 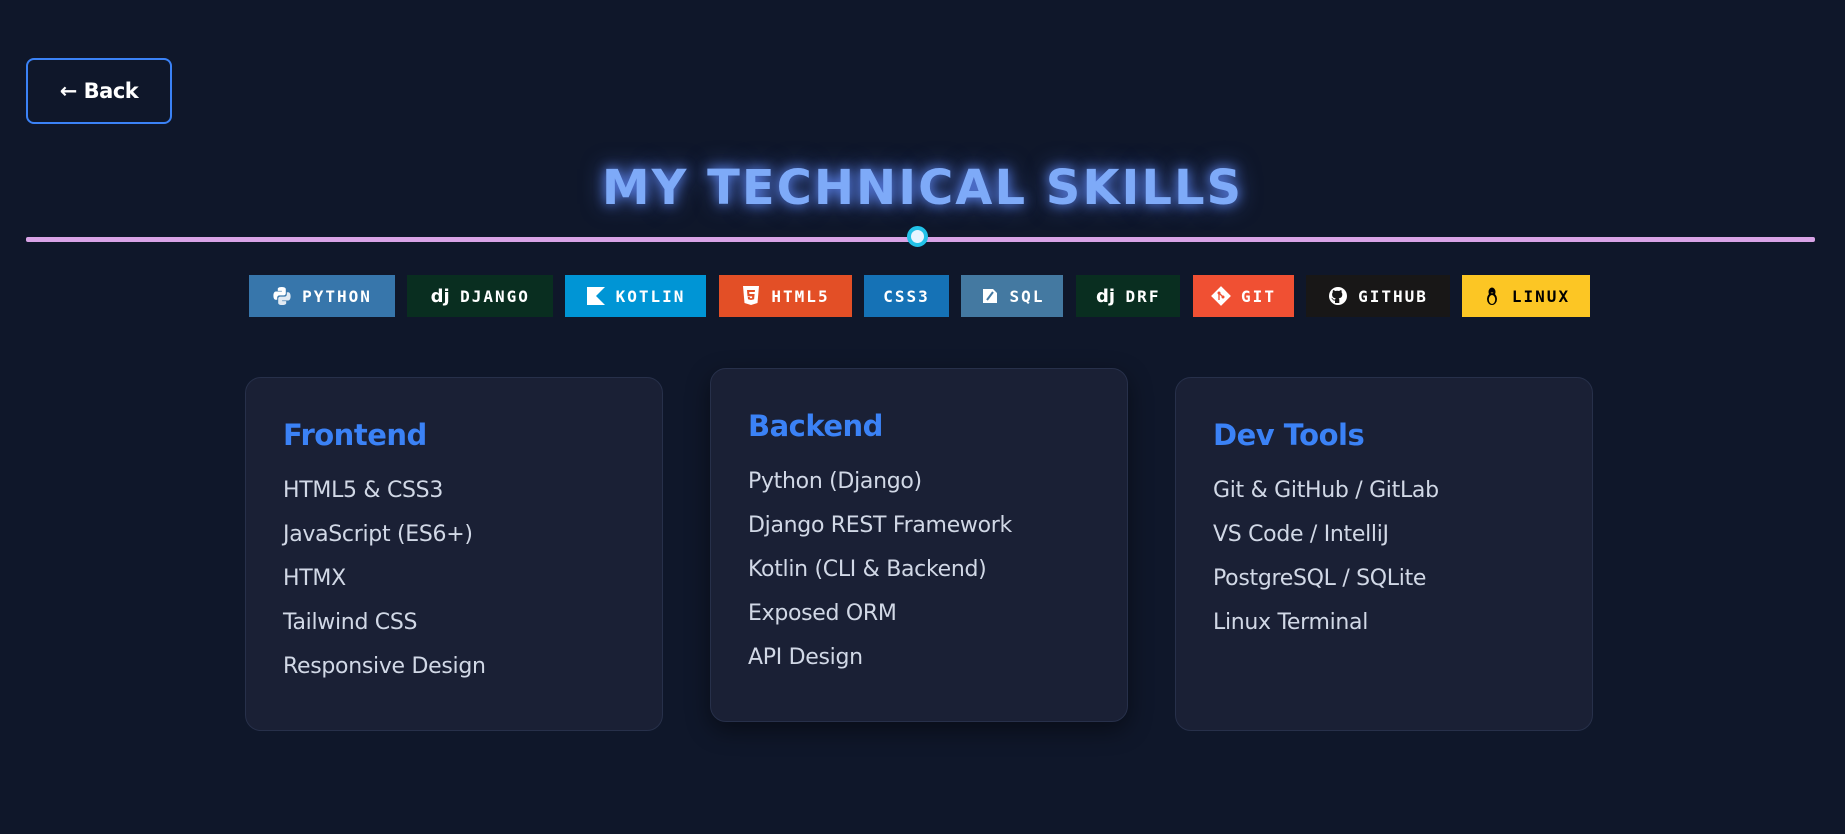 What do you see at coordinates (1338, 296) in the screenshot?
I see `github-icon` at bounding box center [1338, 296].